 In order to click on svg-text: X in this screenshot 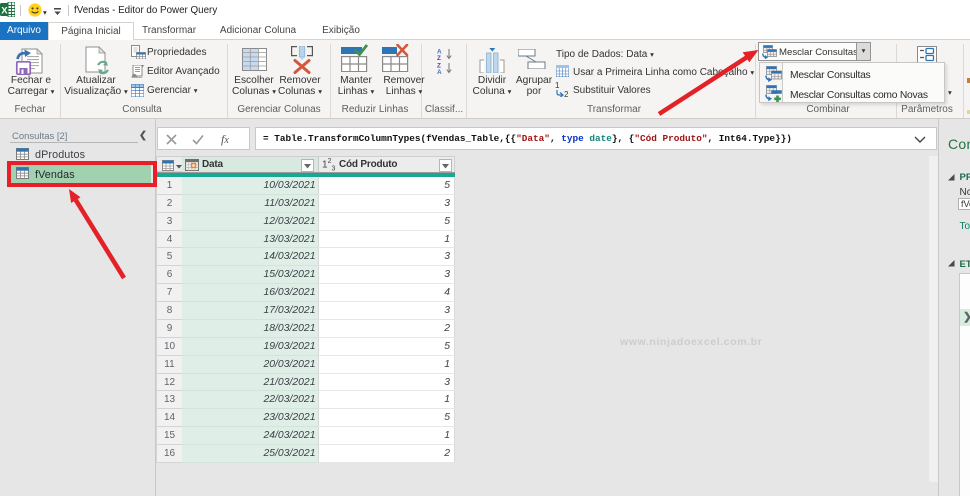, I will do `click(4, 11)`.